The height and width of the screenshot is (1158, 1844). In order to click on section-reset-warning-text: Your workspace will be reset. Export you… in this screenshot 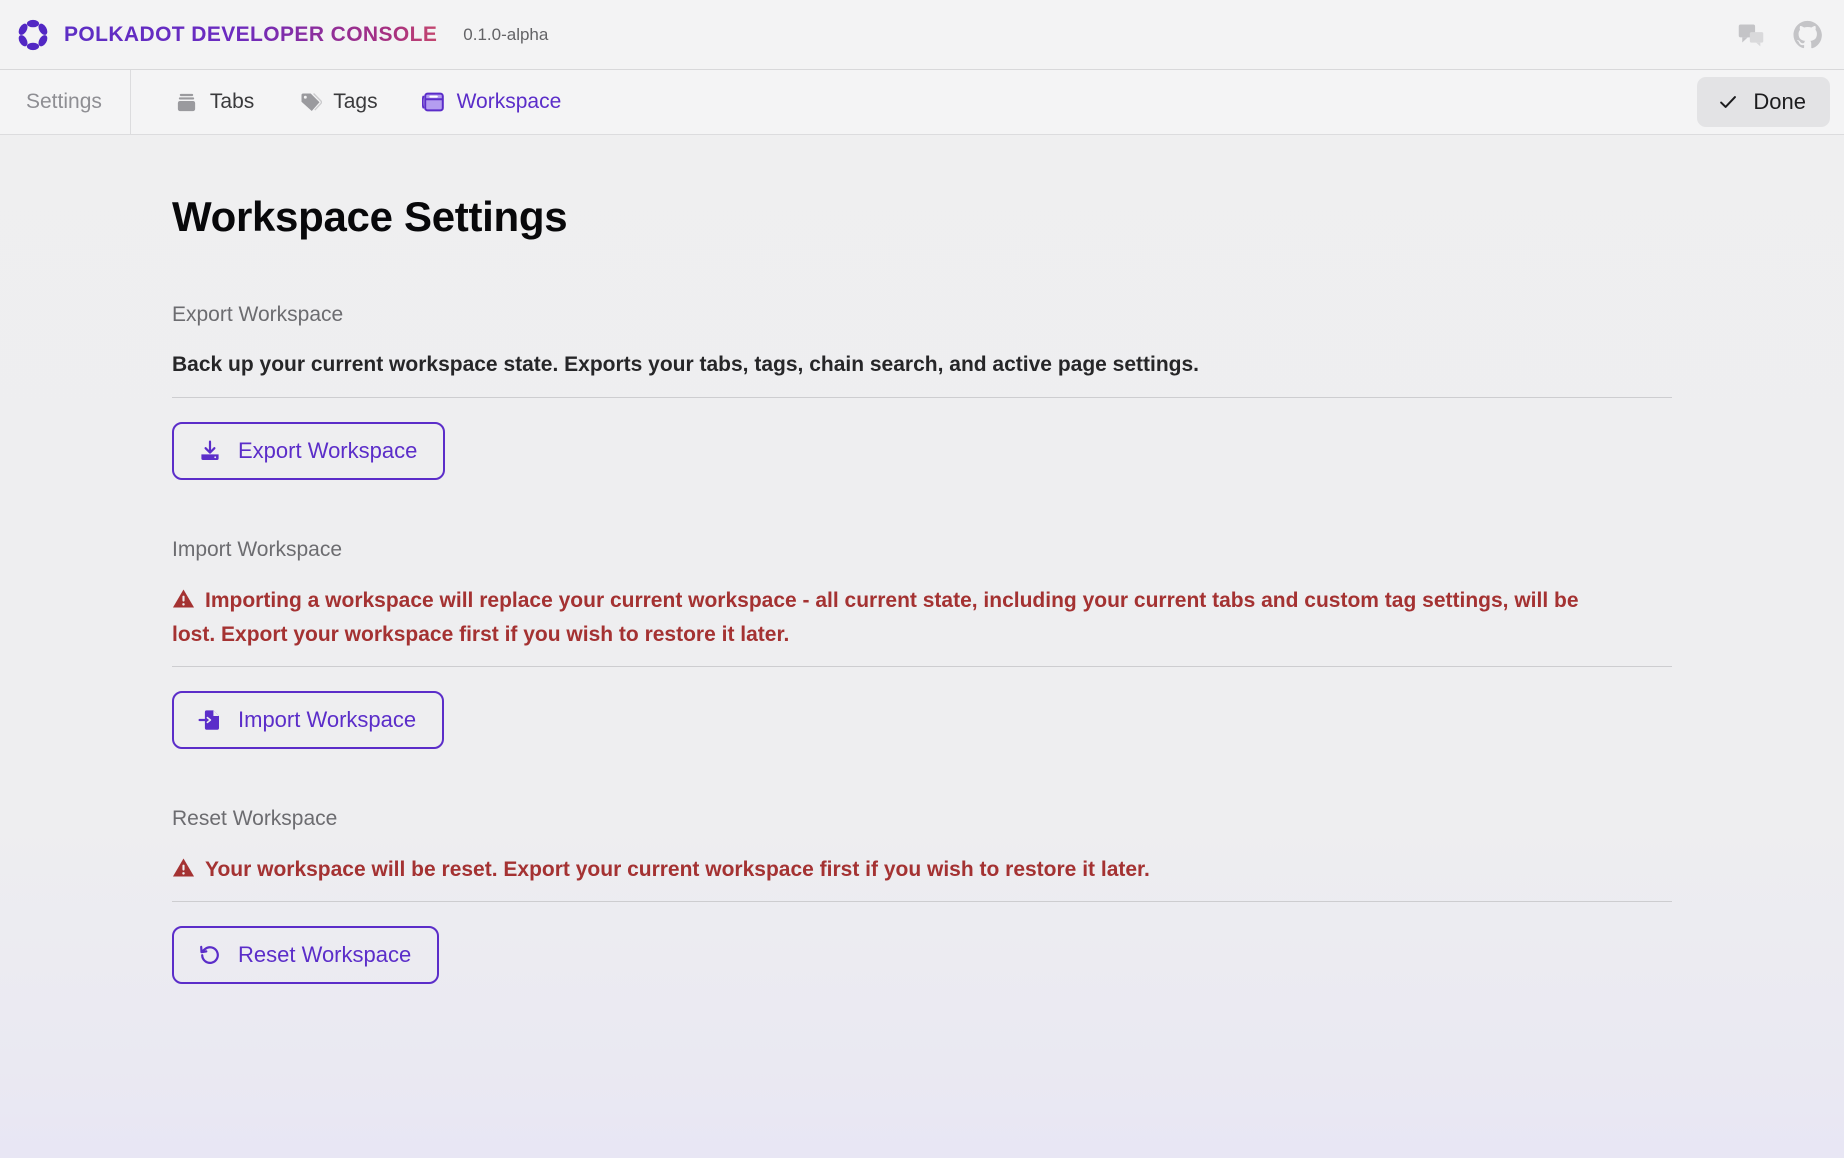, I will do `click(677, 869)`.